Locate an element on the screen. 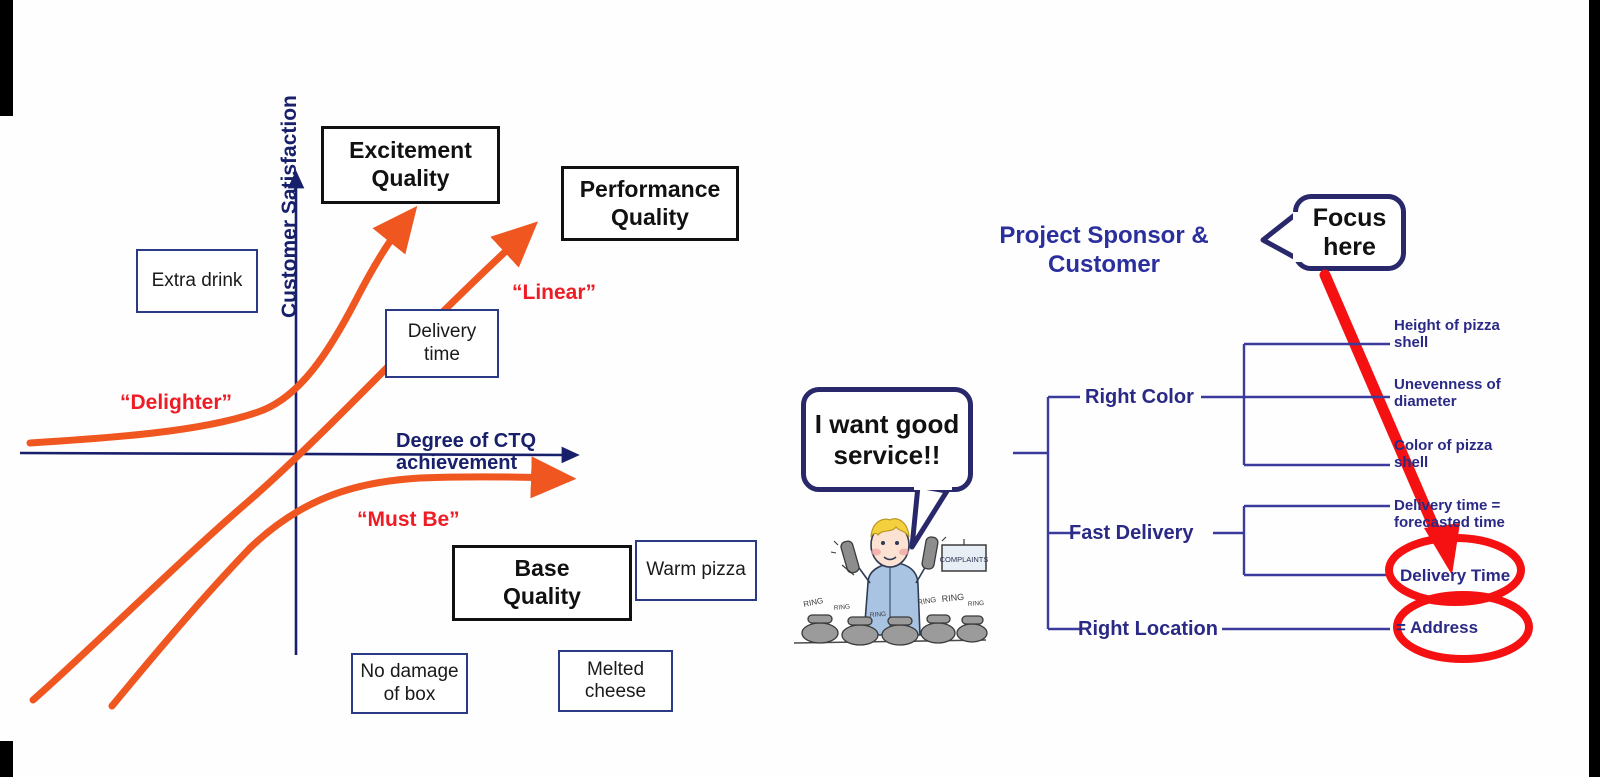  box-melted-cheese-line1: Melted is located at coordinates (615, 669).